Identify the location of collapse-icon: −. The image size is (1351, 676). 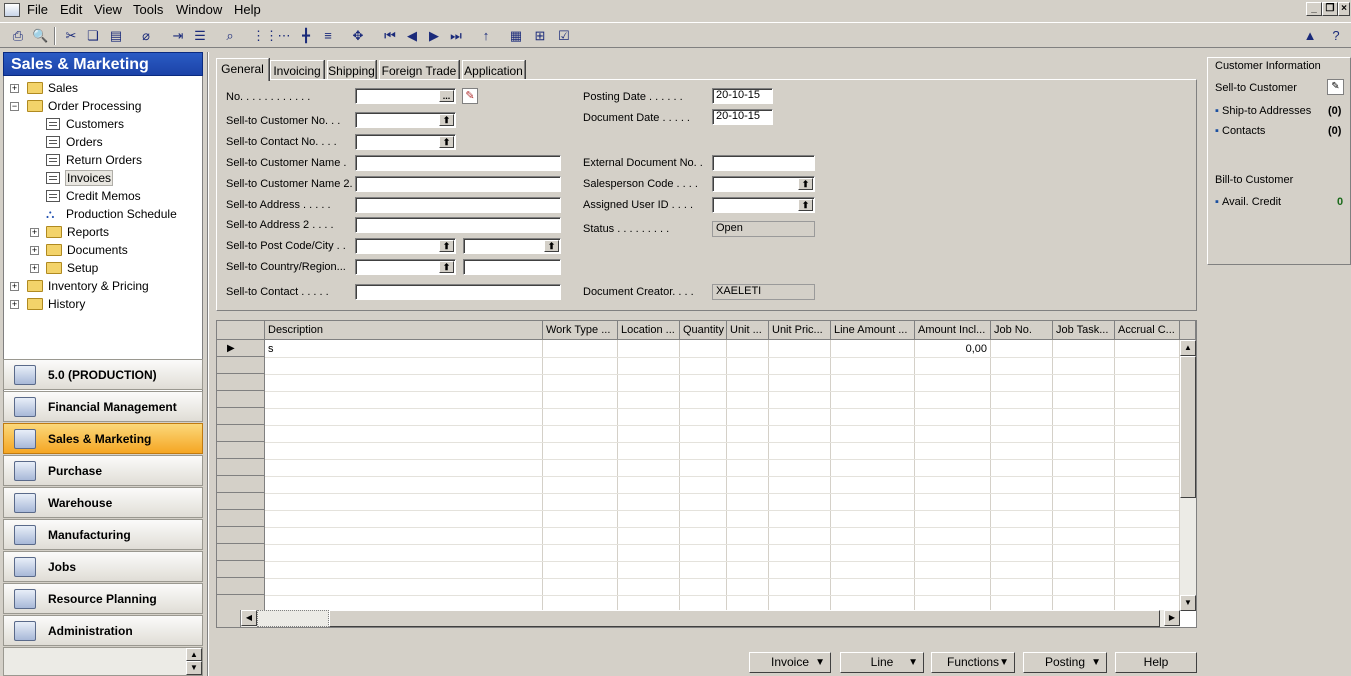
(14, 106).